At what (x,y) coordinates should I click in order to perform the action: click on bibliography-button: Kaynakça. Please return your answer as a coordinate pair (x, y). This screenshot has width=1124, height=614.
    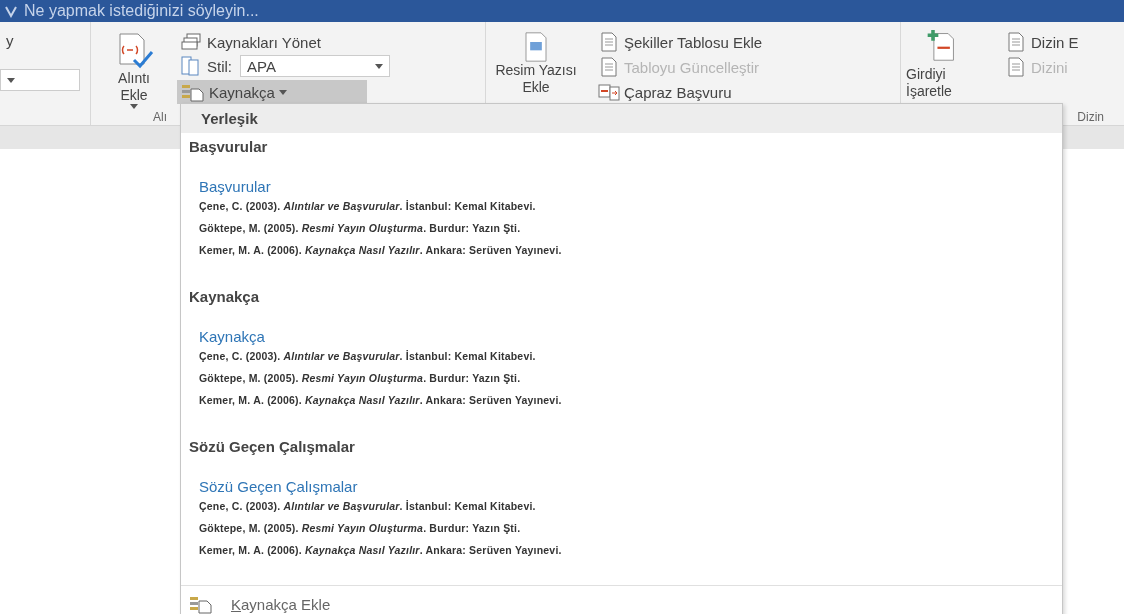
    Looking at the image, I should click on (272, 92).